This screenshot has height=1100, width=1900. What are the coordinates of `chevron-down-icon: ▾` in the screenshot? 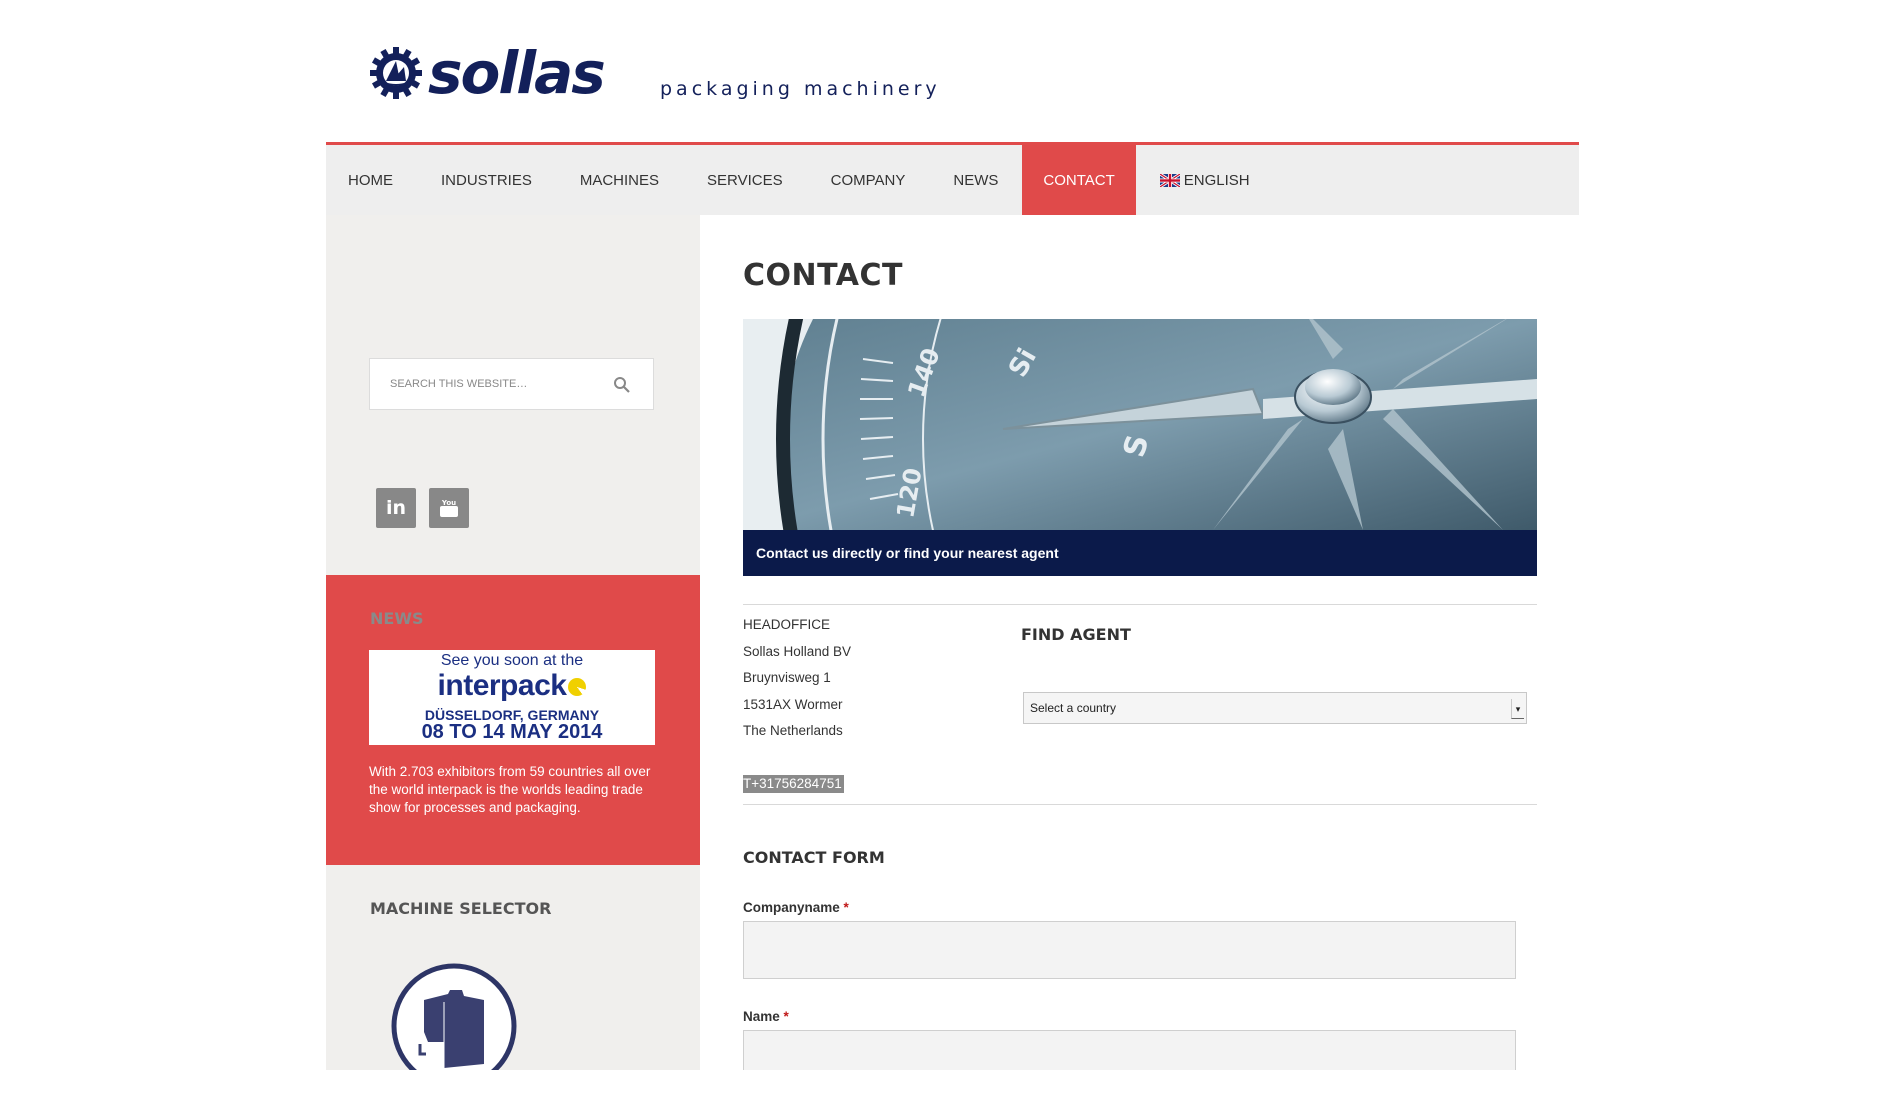 It's located at (1517, 709).